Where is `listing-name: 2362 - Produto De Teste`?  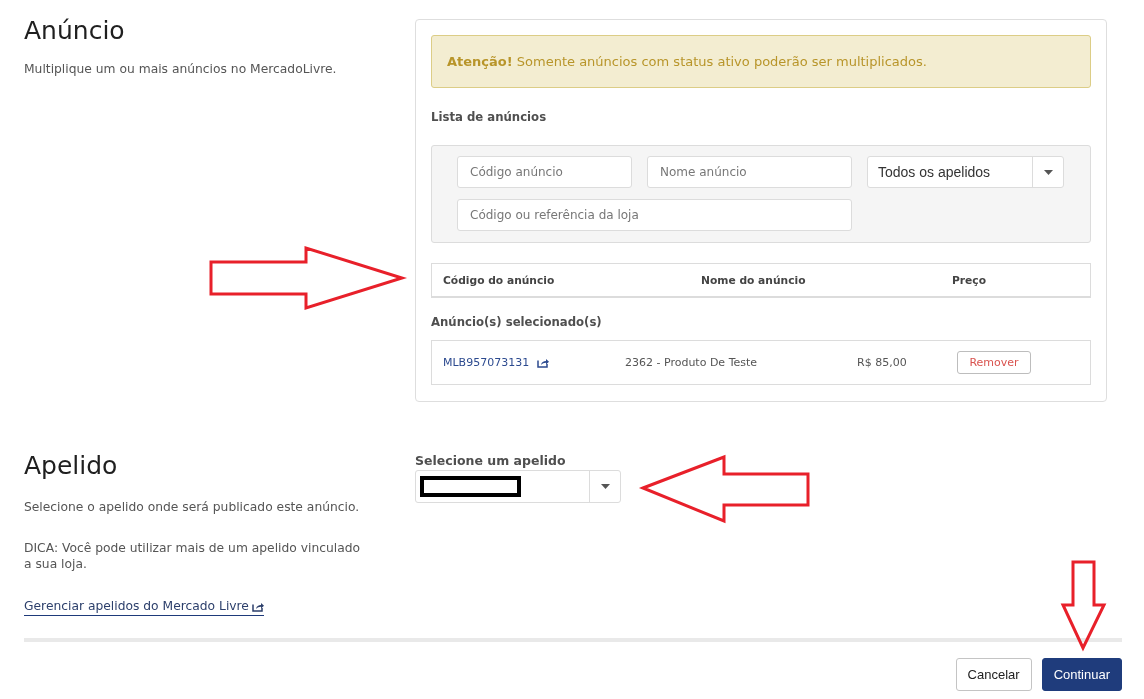 listing-name: 2362 - Produto De Teste is located at coordinates (691, 362).